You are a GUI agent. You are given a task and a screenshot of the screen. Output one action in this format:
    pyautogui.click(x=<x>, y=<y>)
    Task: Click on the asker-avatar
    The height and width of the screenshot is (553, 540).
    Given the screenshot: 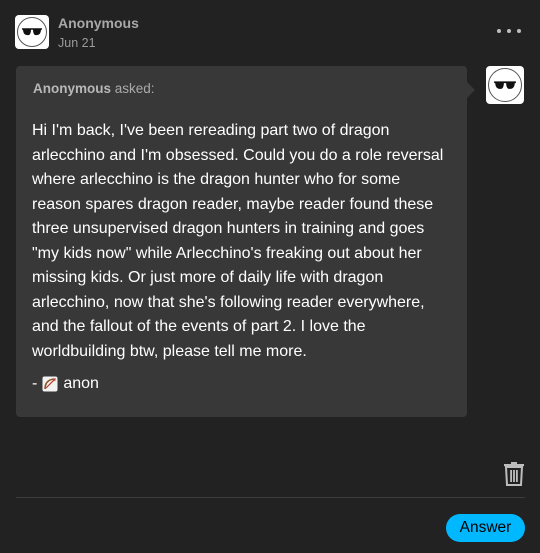 What is the action you would take?
    pyautogui.click(x=505, y=85)
    